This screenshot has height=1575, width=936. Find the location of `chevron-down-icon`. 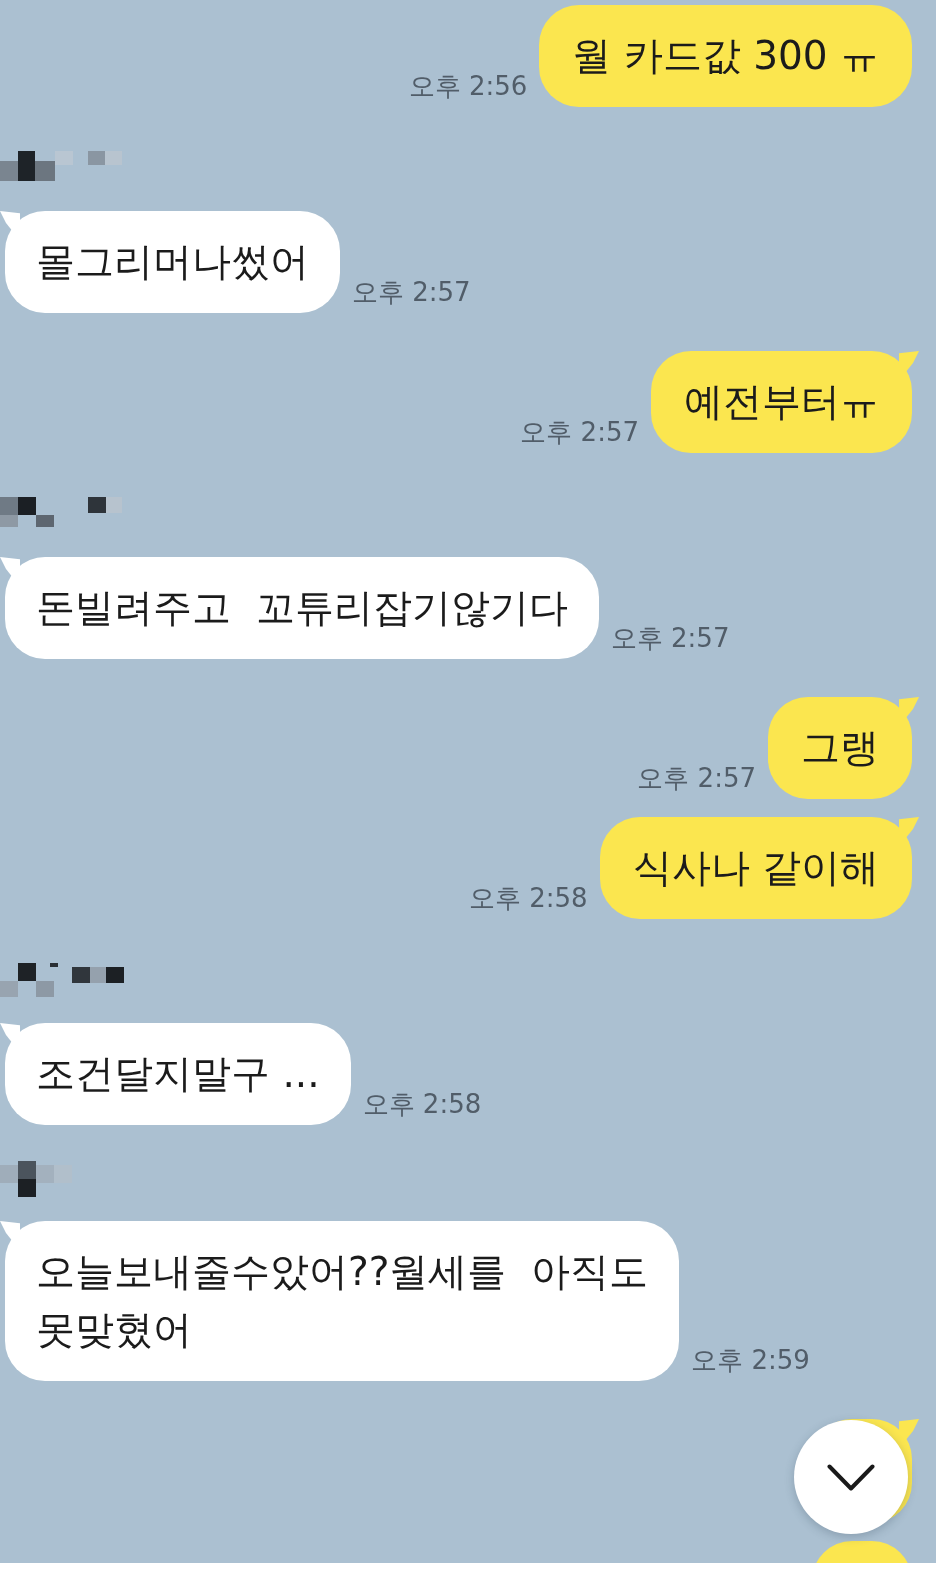

chevron-down-icon is located at coordinates (851, 1477).